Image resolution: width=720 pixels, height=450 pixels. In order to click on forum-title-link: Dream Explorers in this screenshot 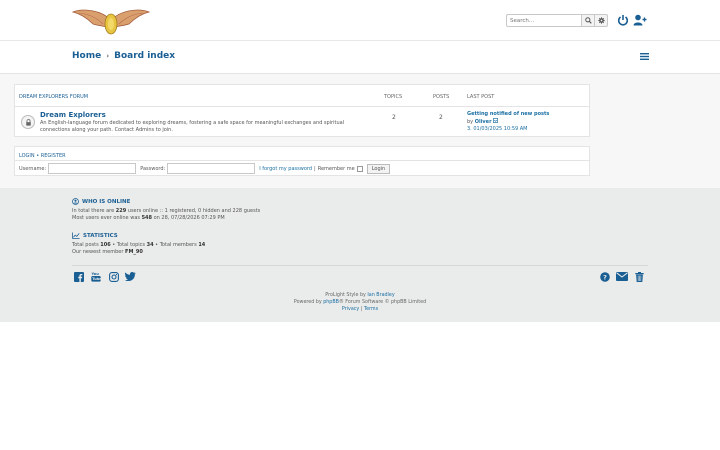, I will do `click(73, 115)`.